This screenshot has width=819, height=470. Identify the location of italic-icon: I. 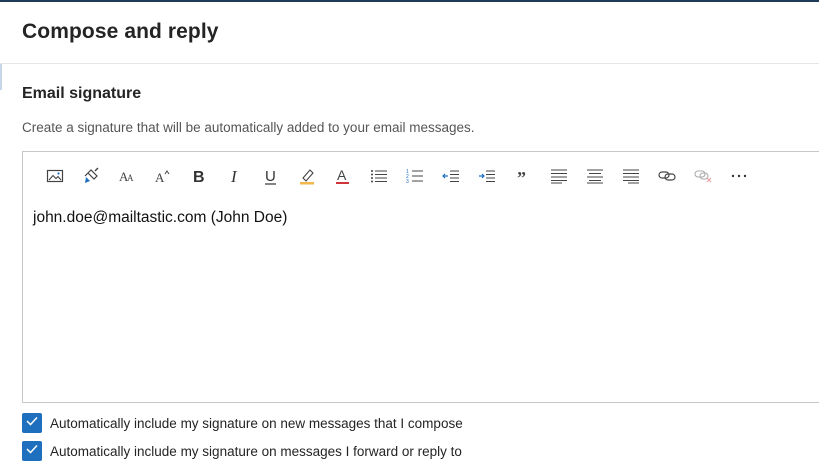
(235, 176).